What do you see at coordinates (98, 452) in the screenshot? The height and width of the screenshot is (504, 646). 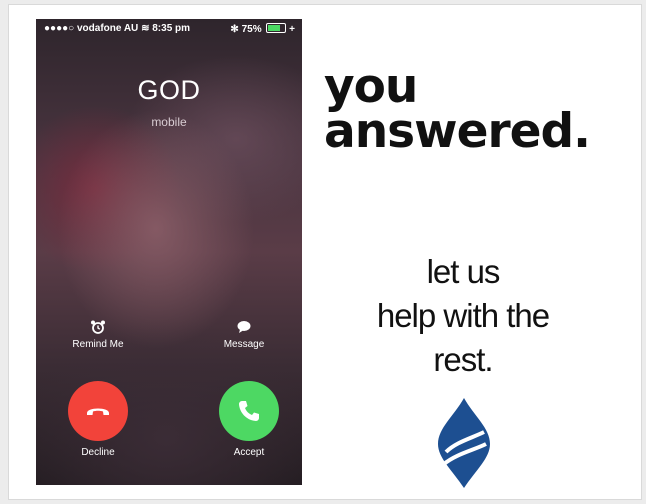 I see `decline-label: Decline` at bounding box center [98, 452].